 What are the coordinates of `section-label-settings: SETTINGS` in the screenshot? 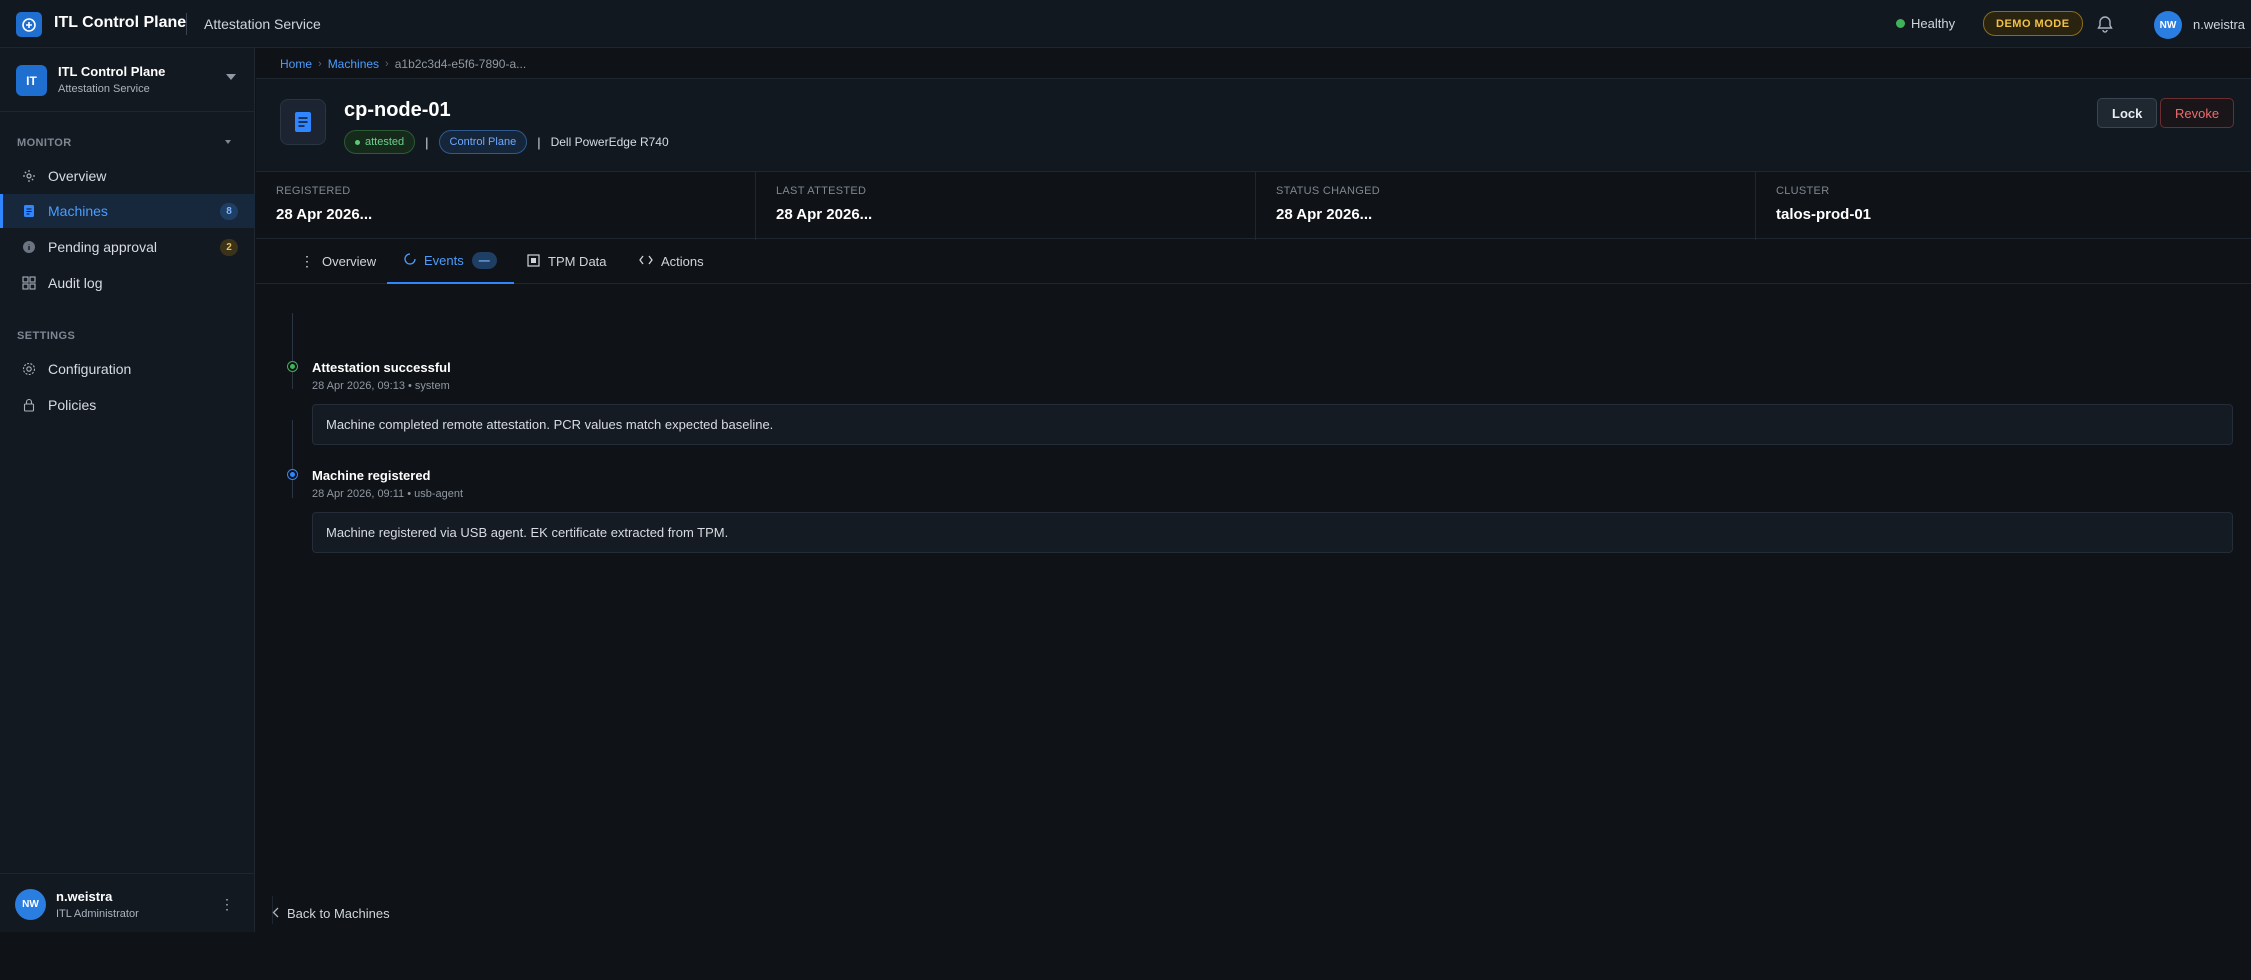 It's located at (46, 336).